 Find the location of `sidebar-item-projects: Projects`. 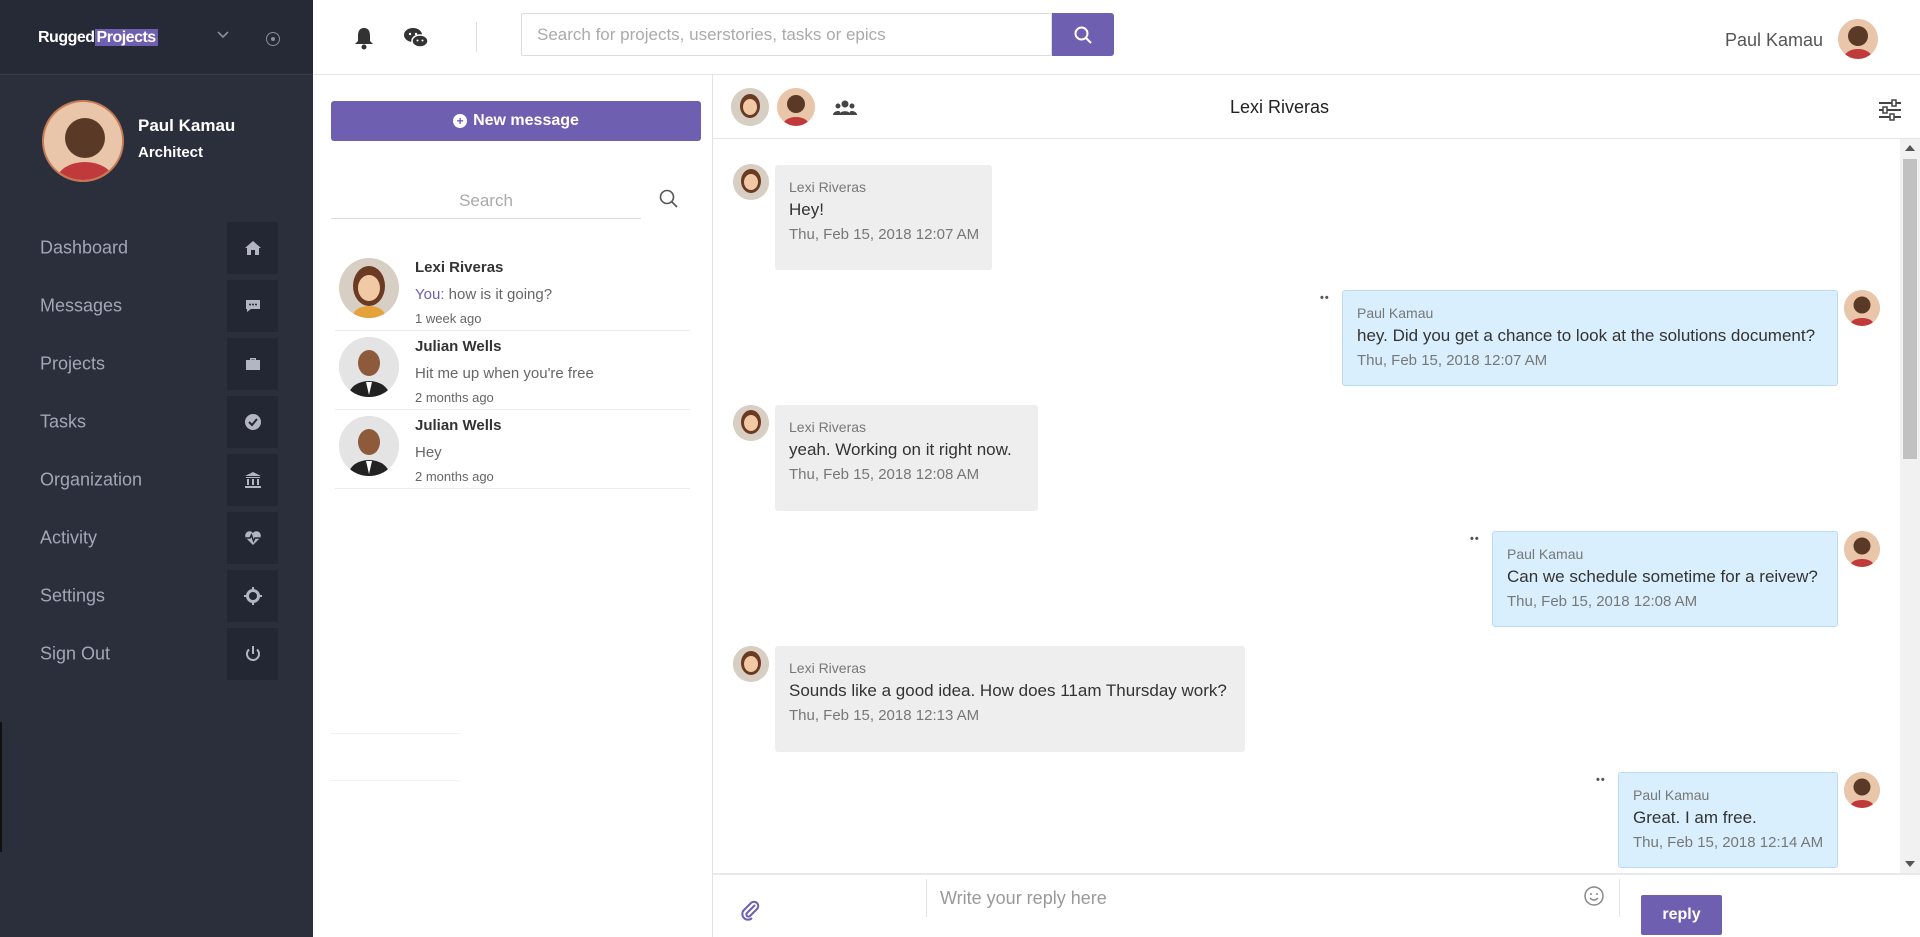

sidebar-item-projects: Projects is located at coordinates (156, 364).